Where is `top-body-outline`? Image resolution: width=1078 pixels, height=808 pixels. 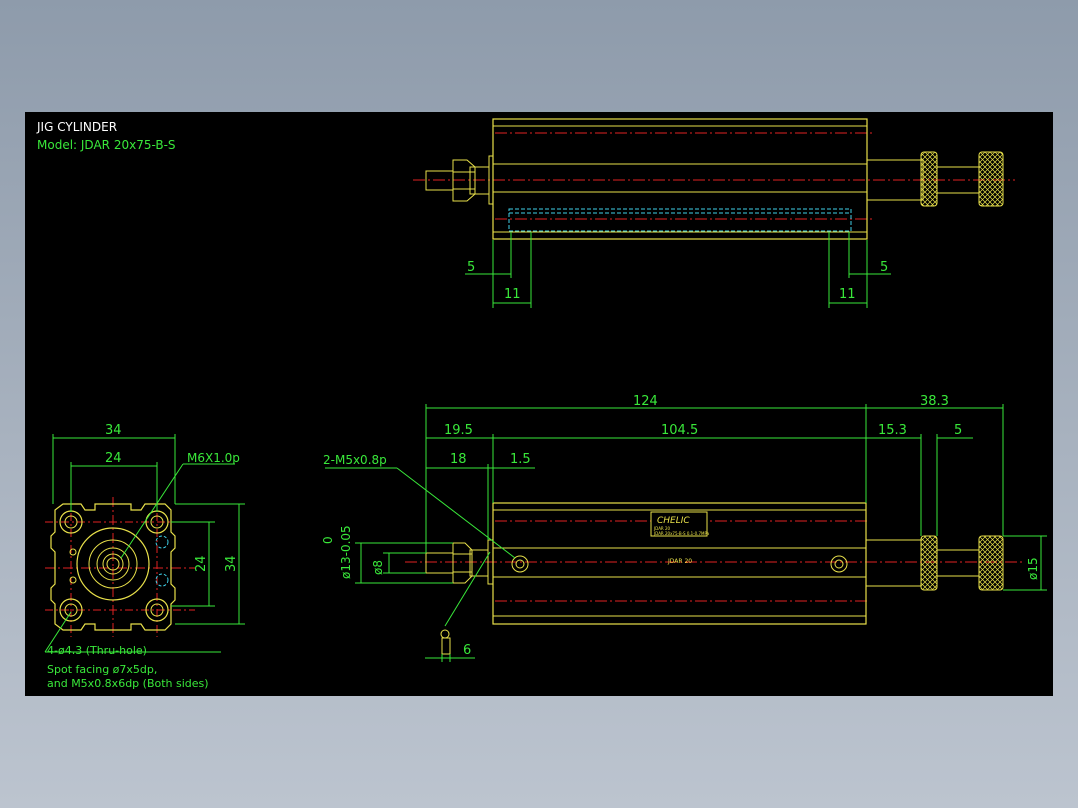
top-body-outline is located at coordinates (680, 179).